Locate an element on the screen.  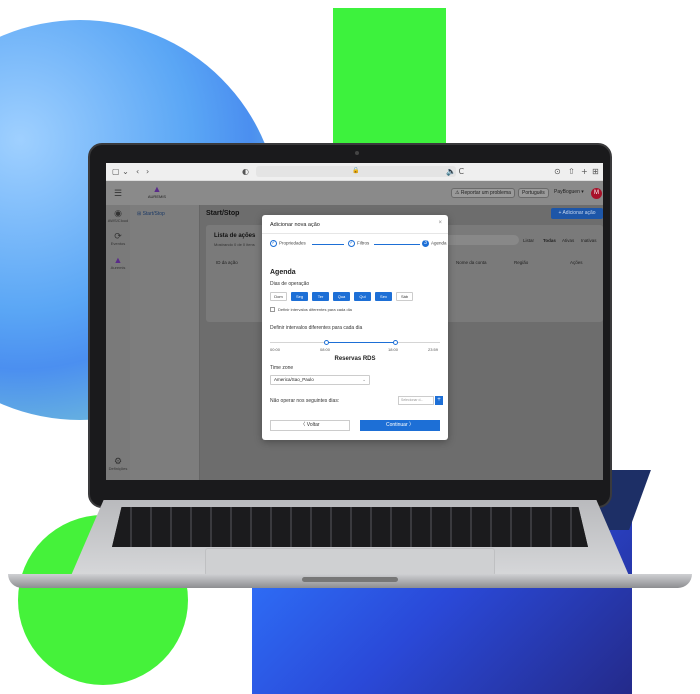
slider-start-handle is located at coordinates (326, 342).